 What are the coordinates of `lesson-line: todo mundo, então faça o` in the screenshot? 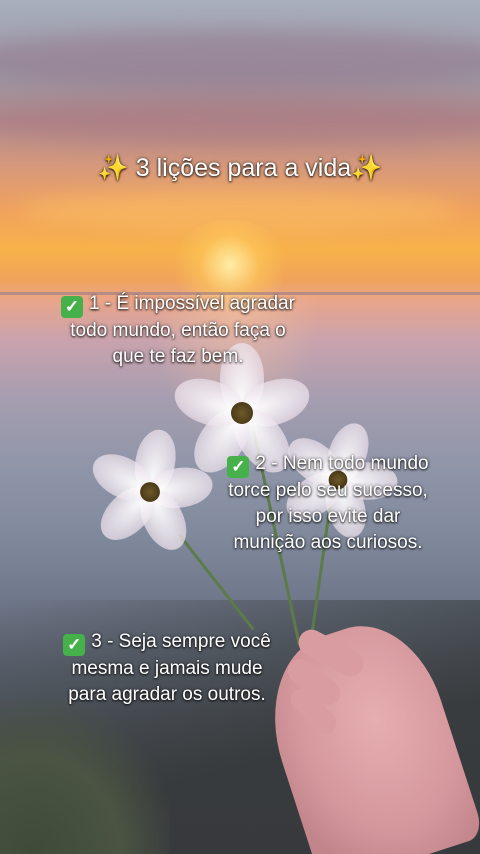 It's located at (178, 330).